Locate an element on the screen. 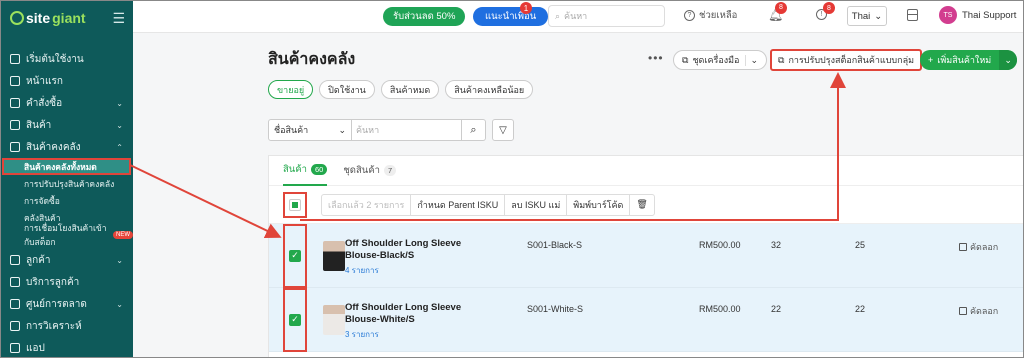  variant-count-link: 4 รายการ is located at coordinates (420, 270).